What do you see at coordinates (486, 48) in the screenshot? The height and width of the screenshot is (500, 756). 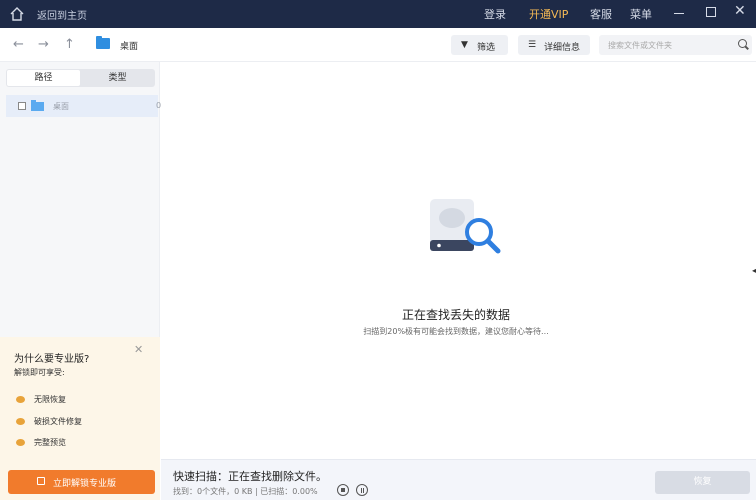 I see `filter-label: 筛选` at bounding box center [486, 48].